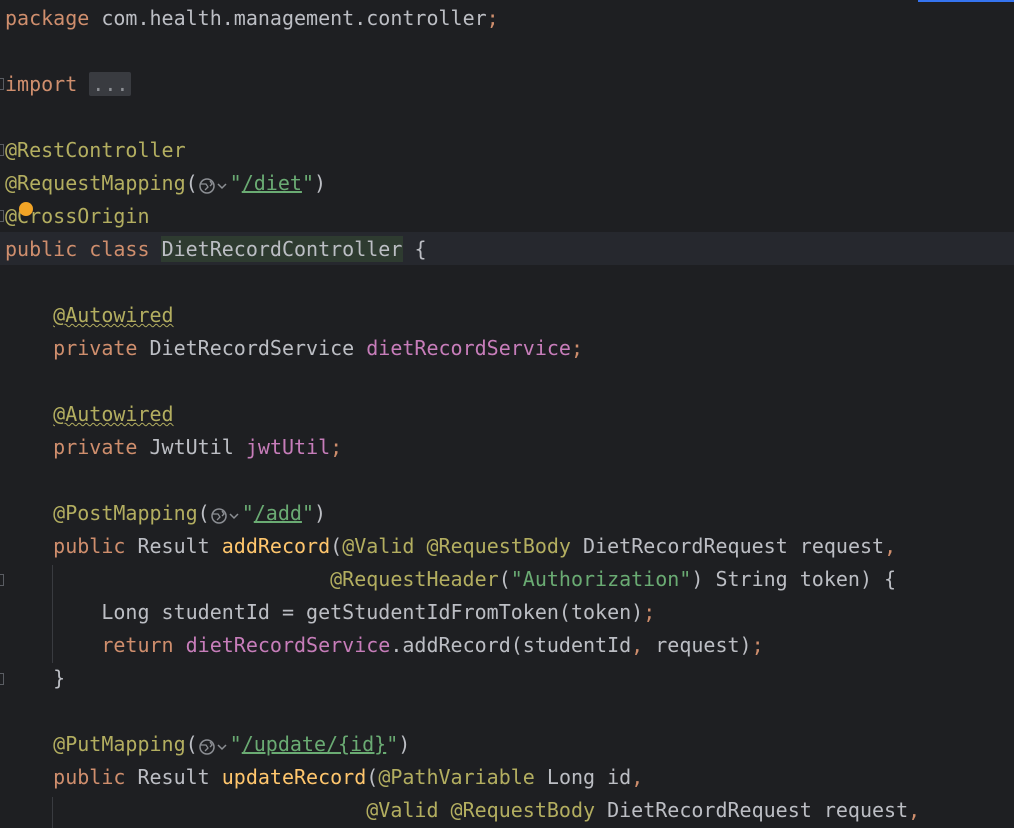 This screenshot has height=828, width=1014. I want to click on variable-name: studentId, so click(215, 612).